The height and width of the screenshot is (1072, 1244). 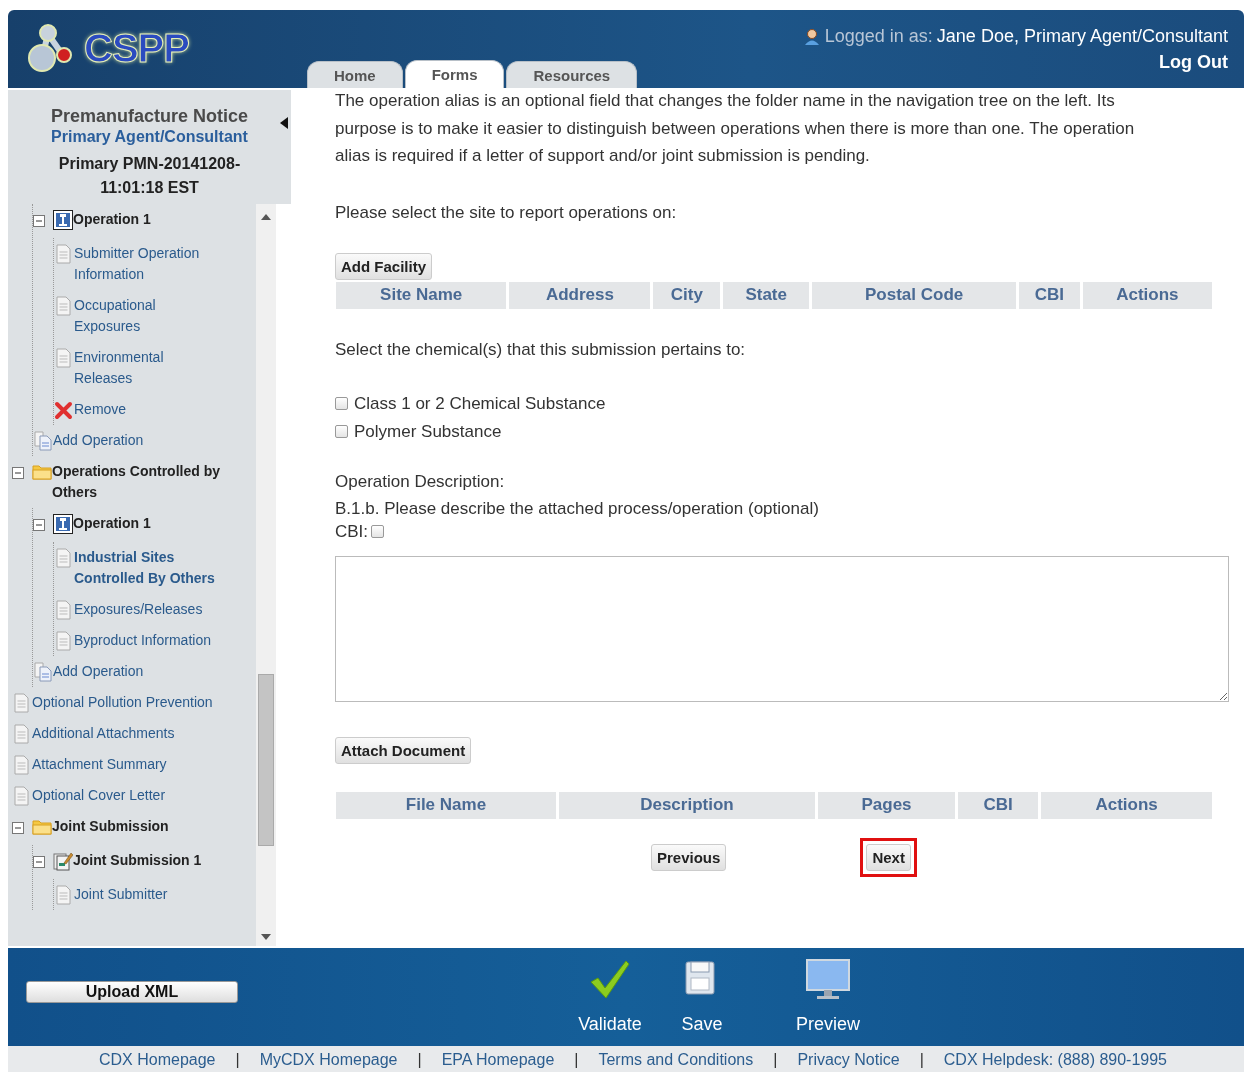 What do you see at coordinates (383, 266) in the screenshot?
I see `add-facility-button: Add Facility` at bounding box center [383, 266].